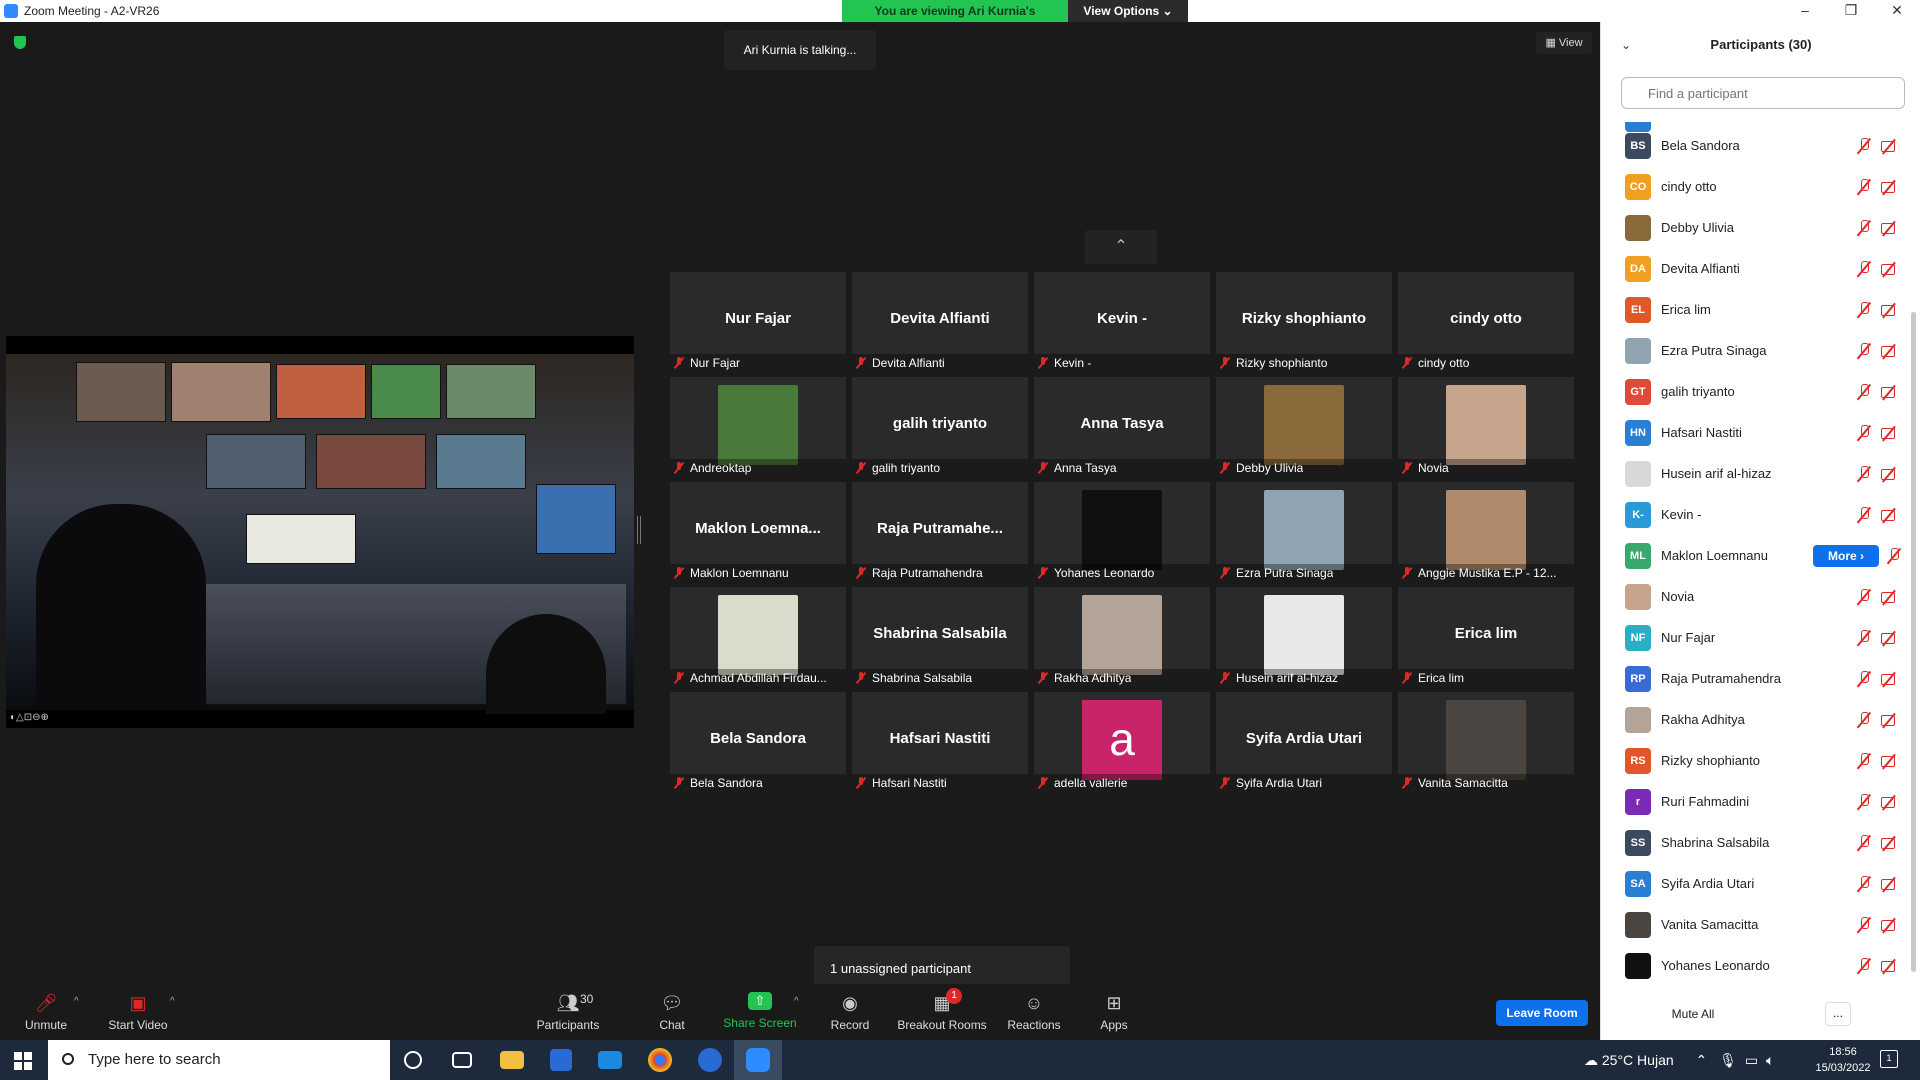 The width and height of the screenshot is (1920, 1080). Describe the element at coordinates (1756, 596) in the screenshot. I see `participant-row: Novia` at that location.